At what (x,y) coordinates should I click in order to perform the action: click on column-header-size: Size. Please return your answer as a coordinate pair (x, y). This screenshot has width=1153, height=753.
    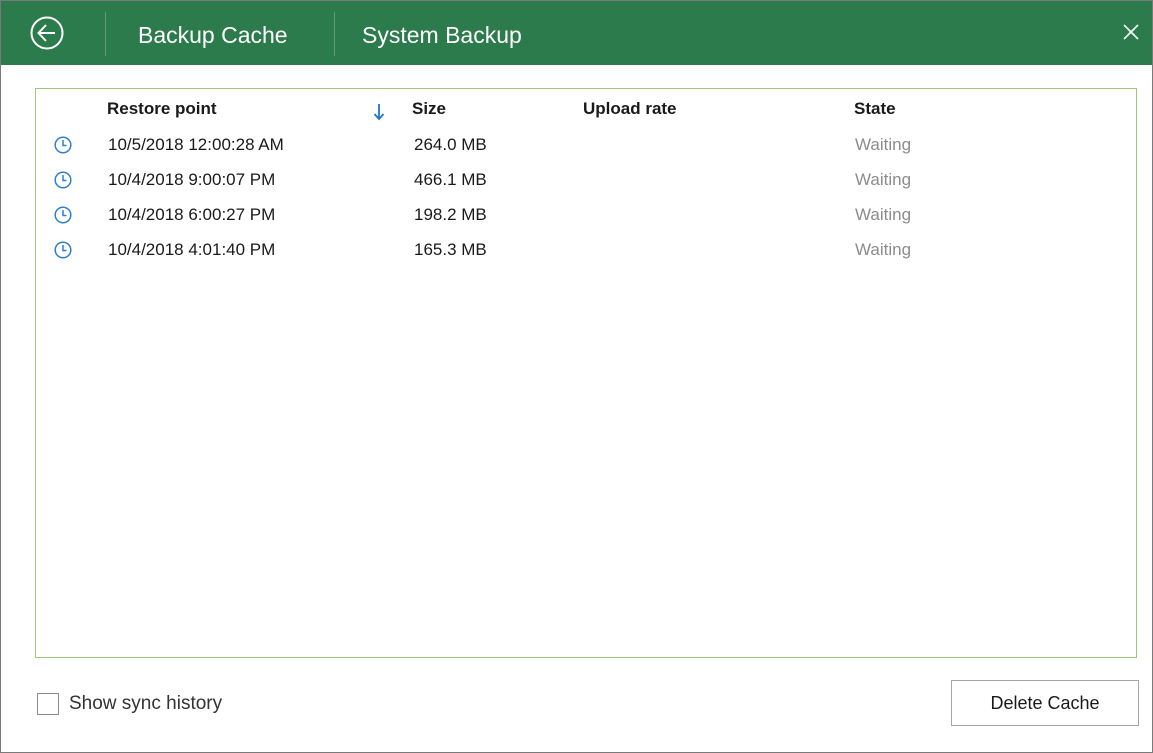
    Looking at the image, I should click on (429, 109).